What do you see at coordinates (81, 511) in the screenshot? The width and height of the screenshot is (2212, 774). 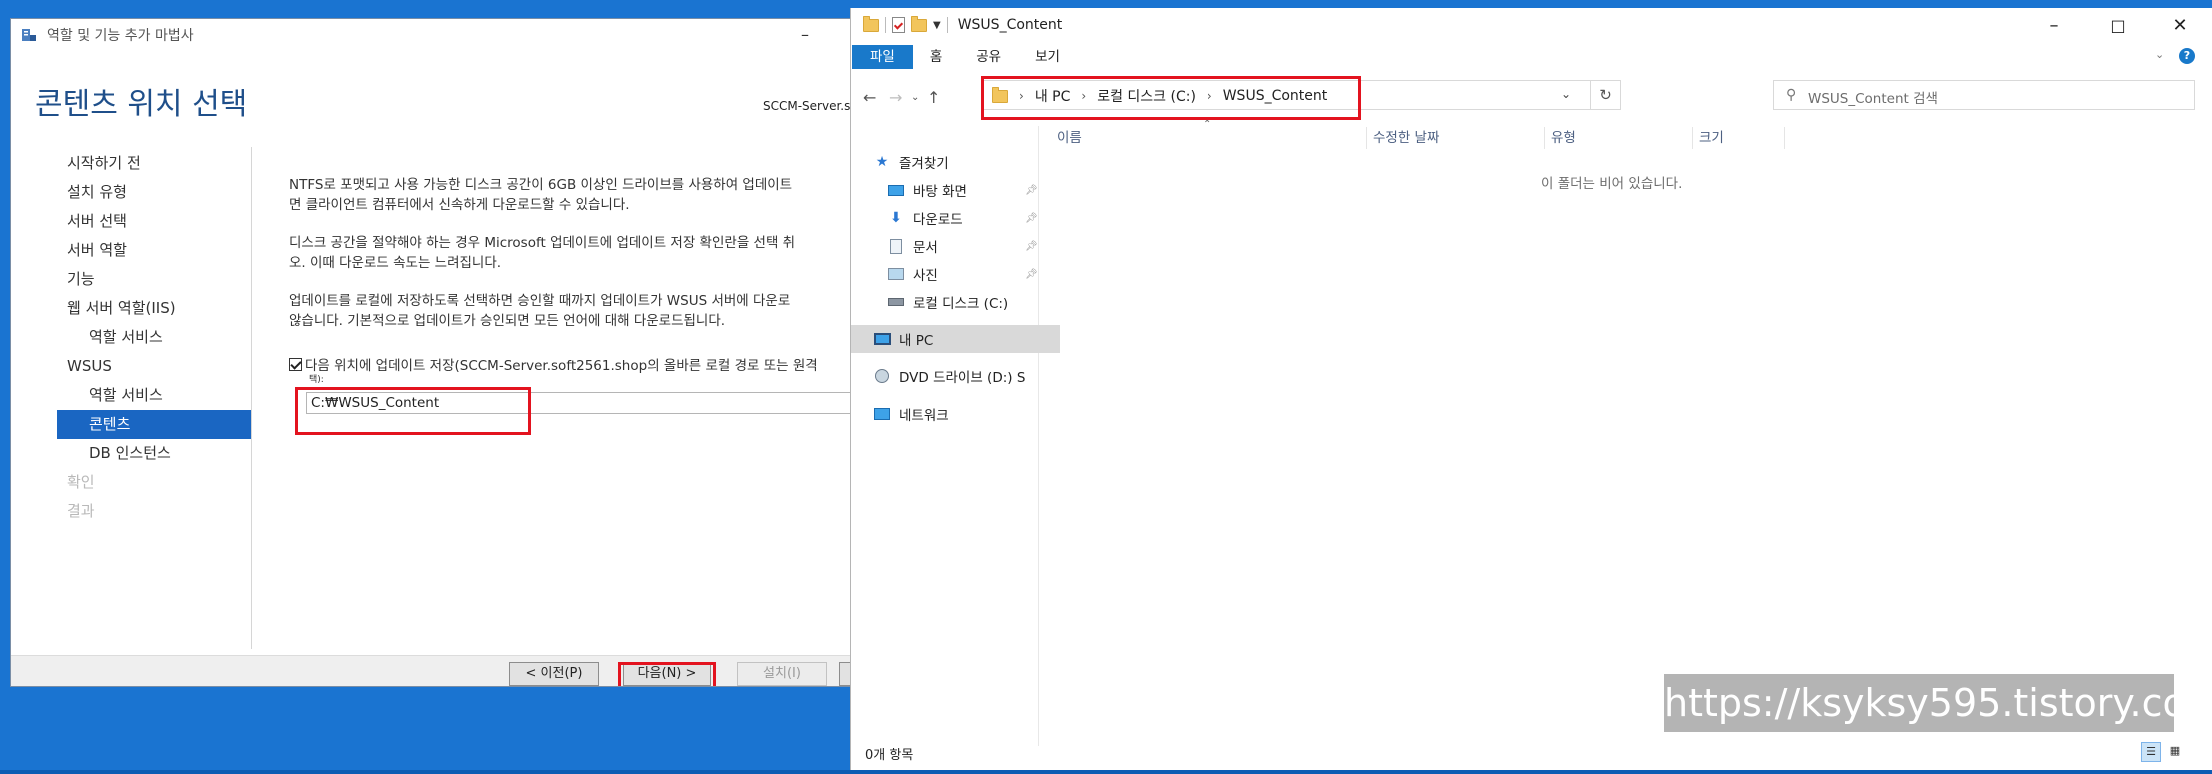 I see `wizard-nav-item: 결과` at bounding box center [81, 511].